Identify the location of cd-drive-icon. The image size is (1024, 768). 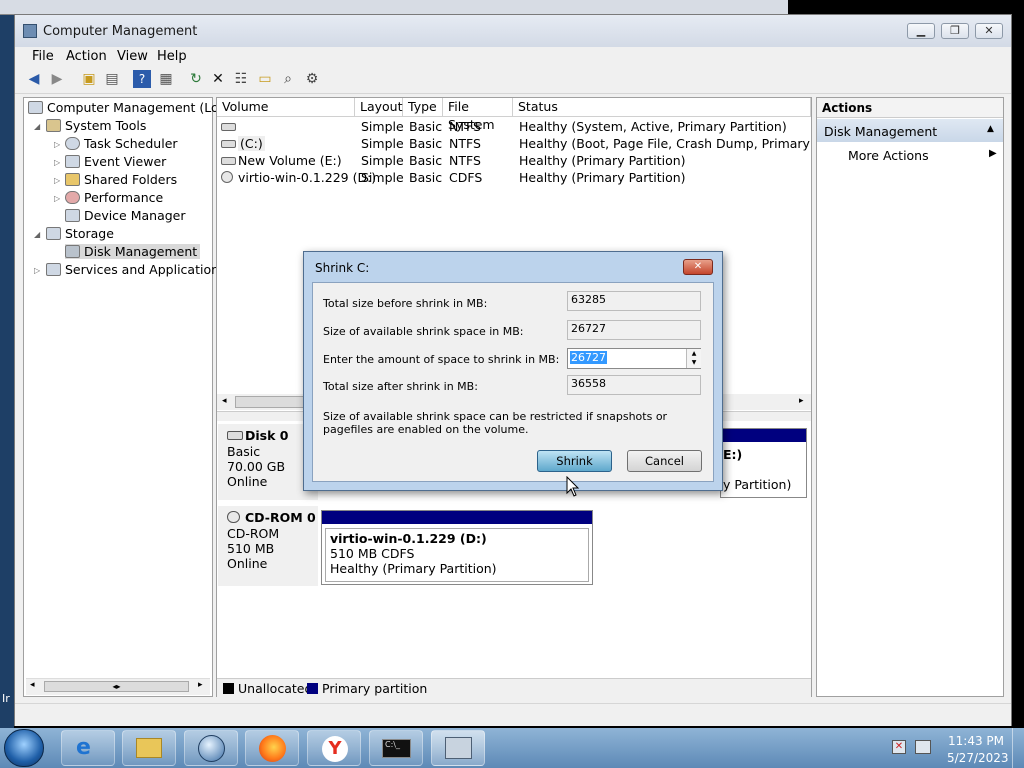
(233, 517).